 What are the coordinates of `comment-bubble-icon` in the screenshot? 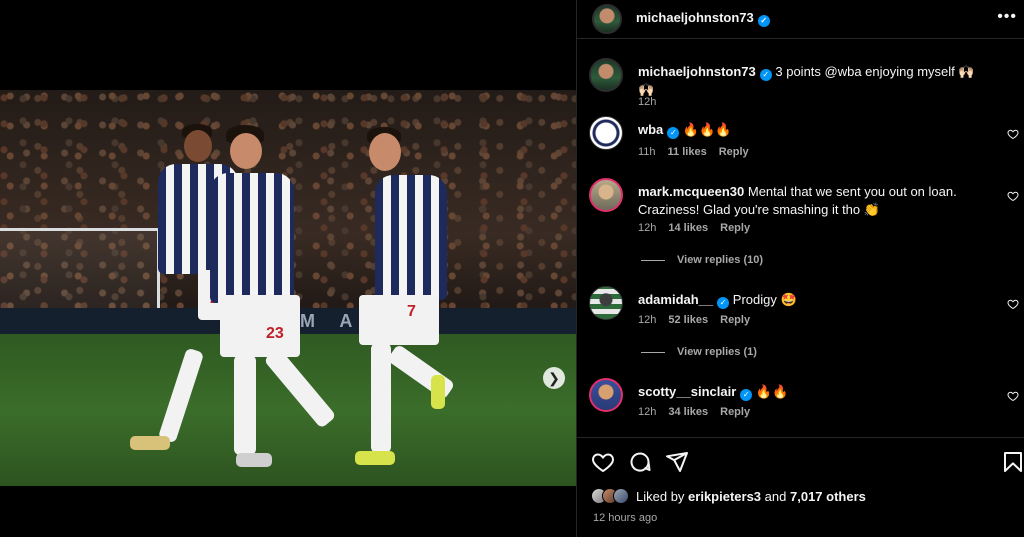 It's located at (640, 462).